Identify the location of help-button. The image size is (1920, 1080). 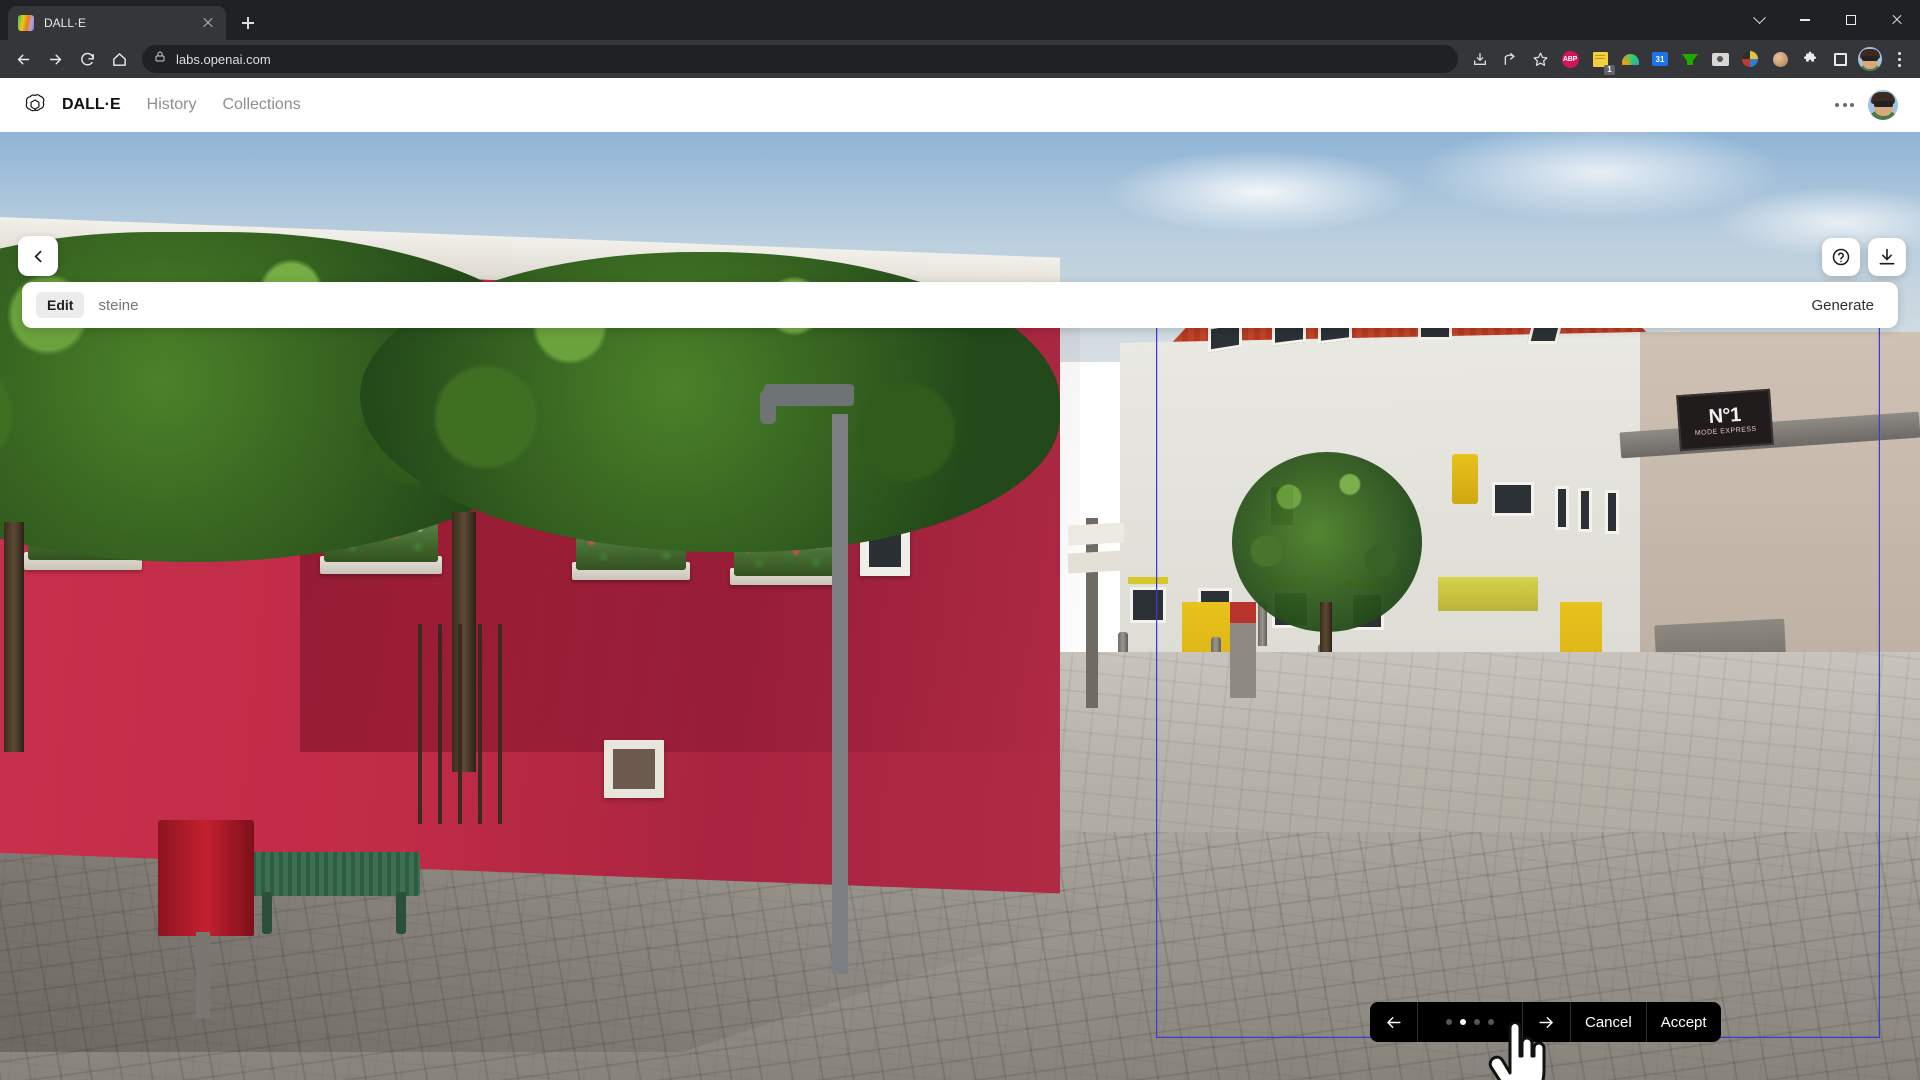
(1841, 257).